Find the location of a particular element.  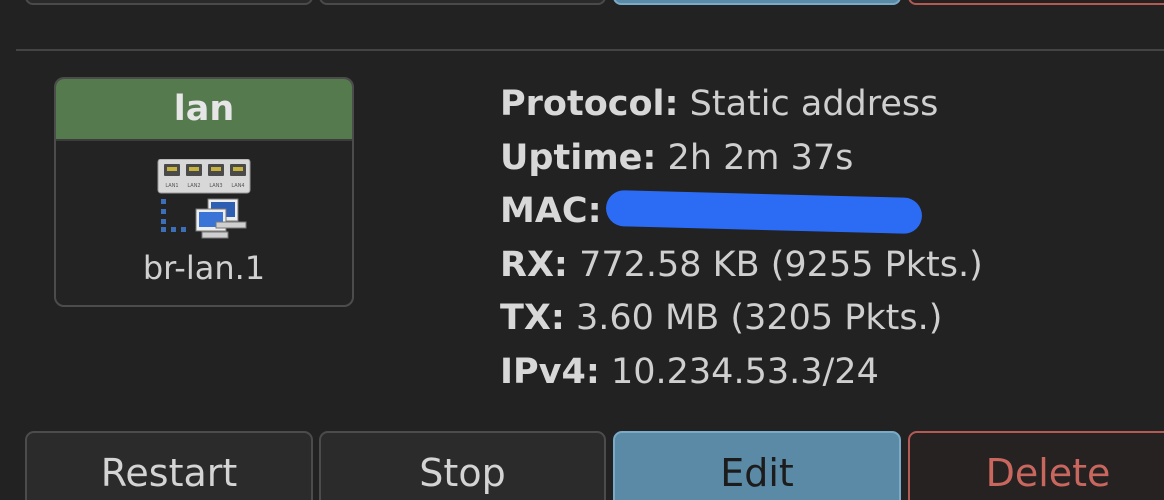

tx-value: 3.60 MB (3205 Pkts.) is located at coordinates (759, 318).